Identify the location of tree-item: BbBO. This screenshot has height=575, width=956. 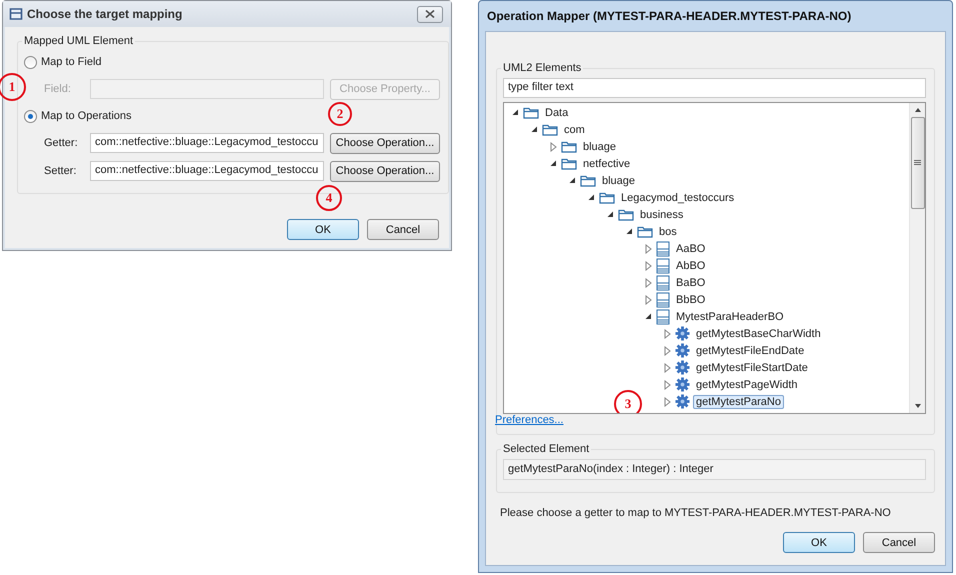
(690, 299).